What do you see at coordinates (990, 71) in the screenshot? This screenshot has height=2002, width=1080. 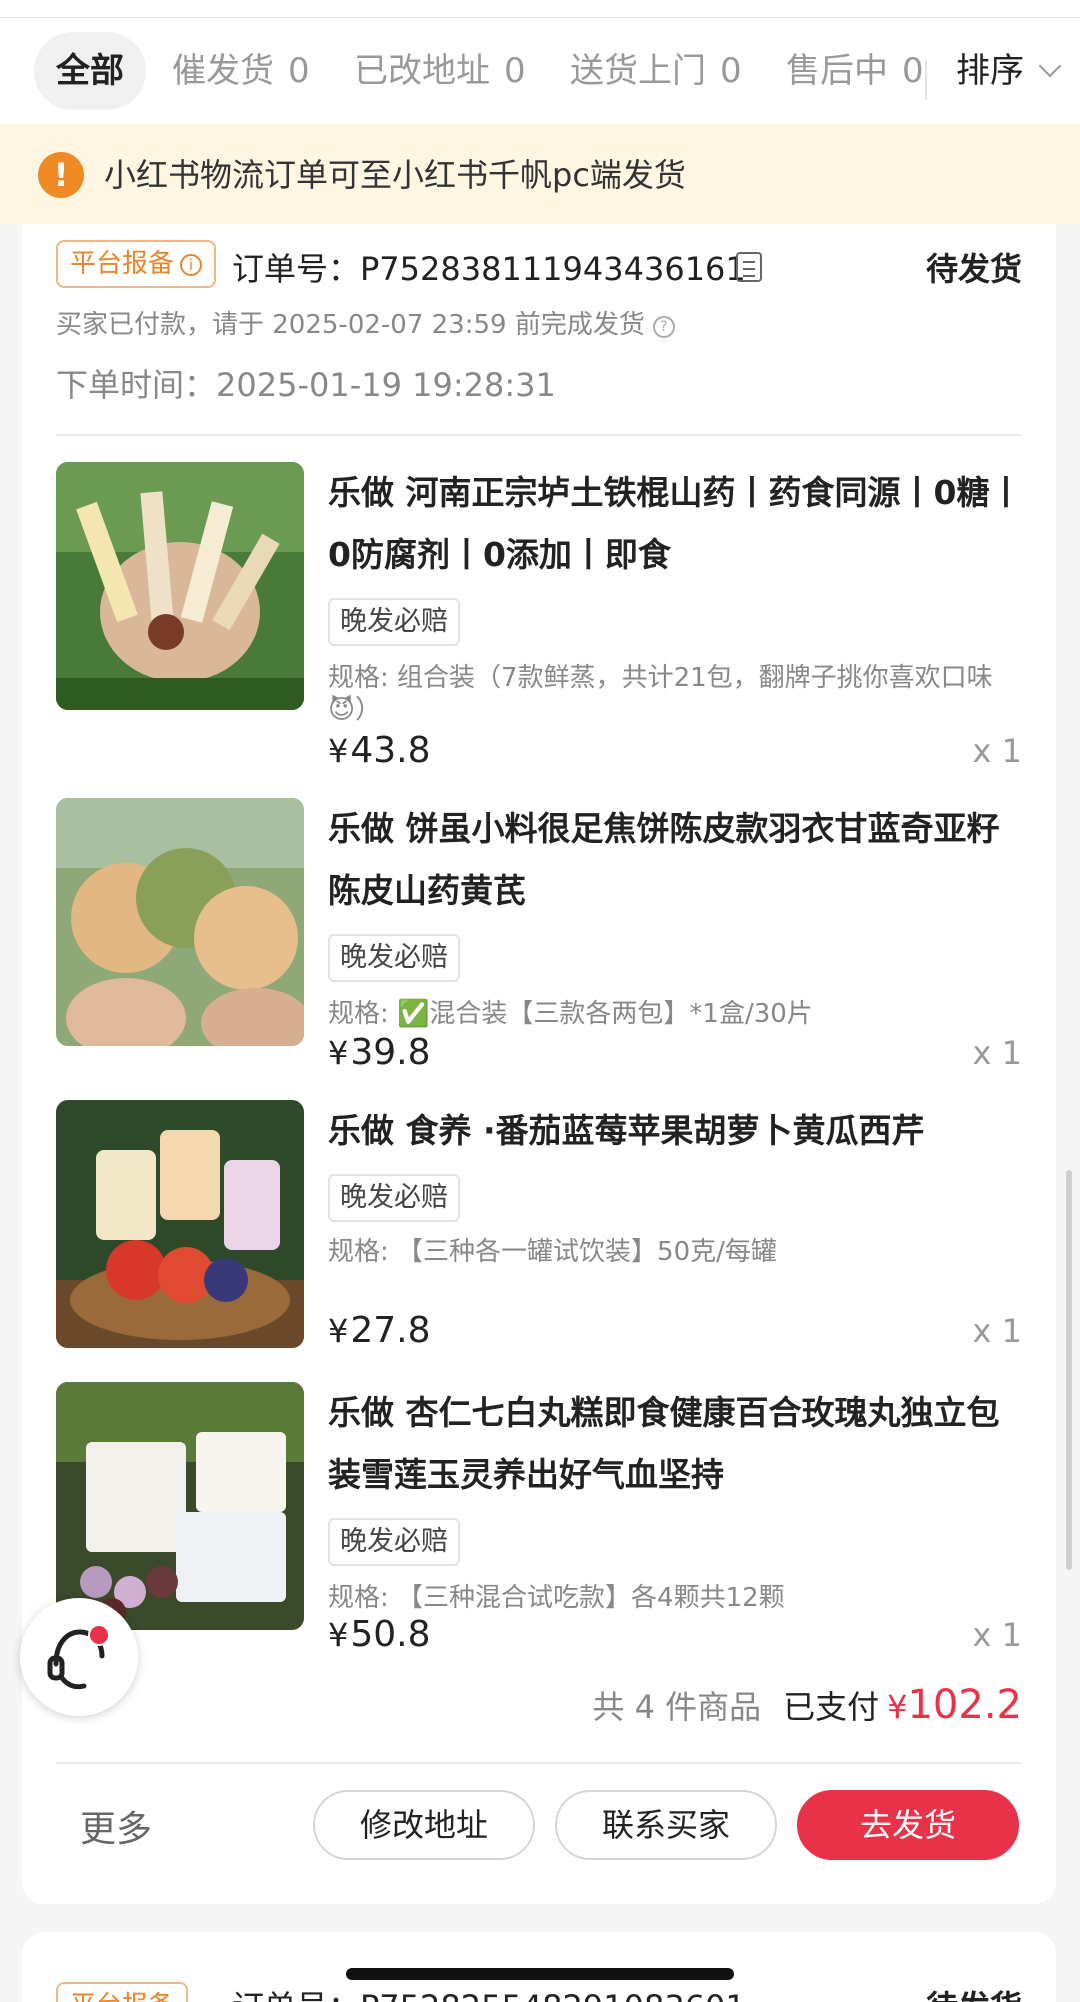 I see `sort-label: 排序` at bounding box center [990, 71].